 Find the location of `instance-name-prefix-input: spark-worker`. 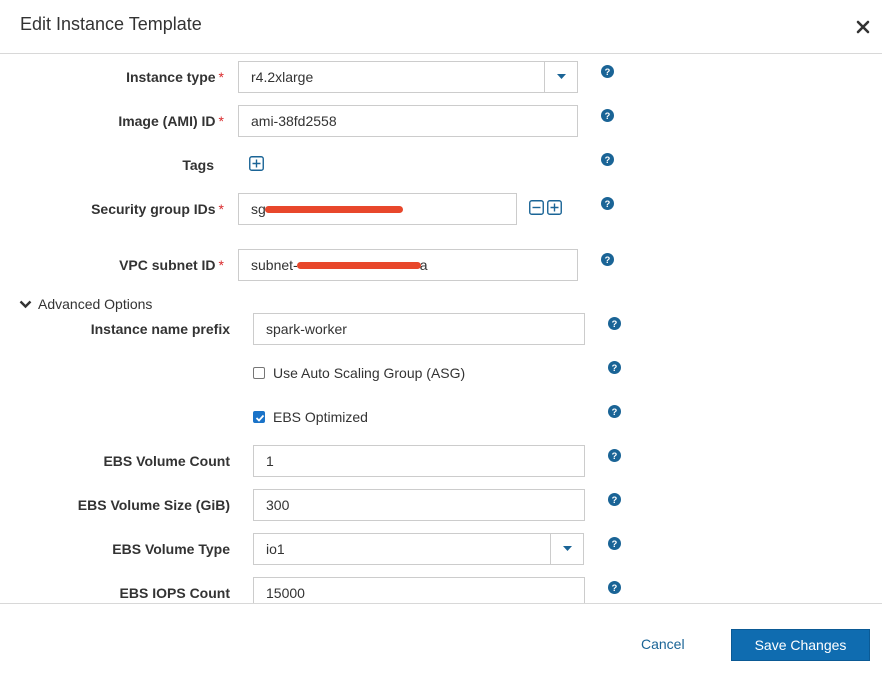

instance-name-prefix-input: spark-worker is located at coordinates (419, 329).